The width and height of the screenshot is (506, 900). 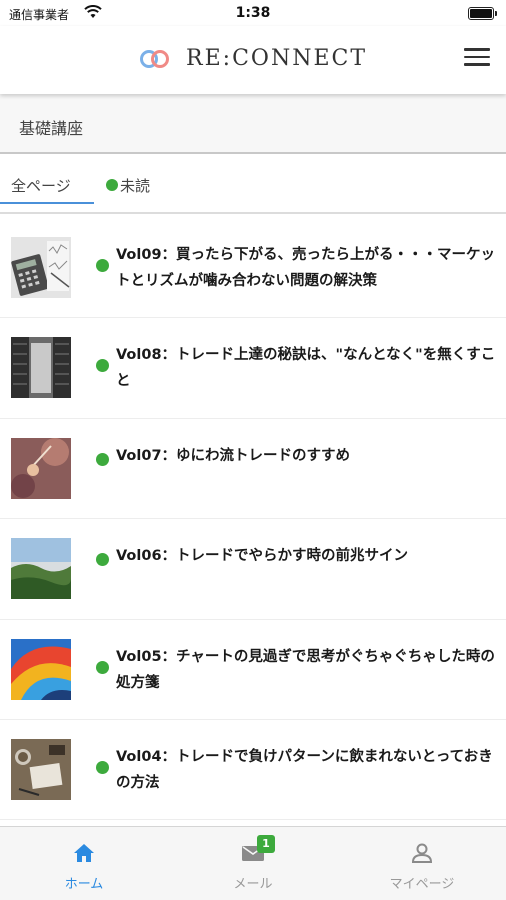 I want to click on article-title: Vol08：トレード上達の秘訣は、"なんとなく"を無くすこと, so click(x=306, y=368).